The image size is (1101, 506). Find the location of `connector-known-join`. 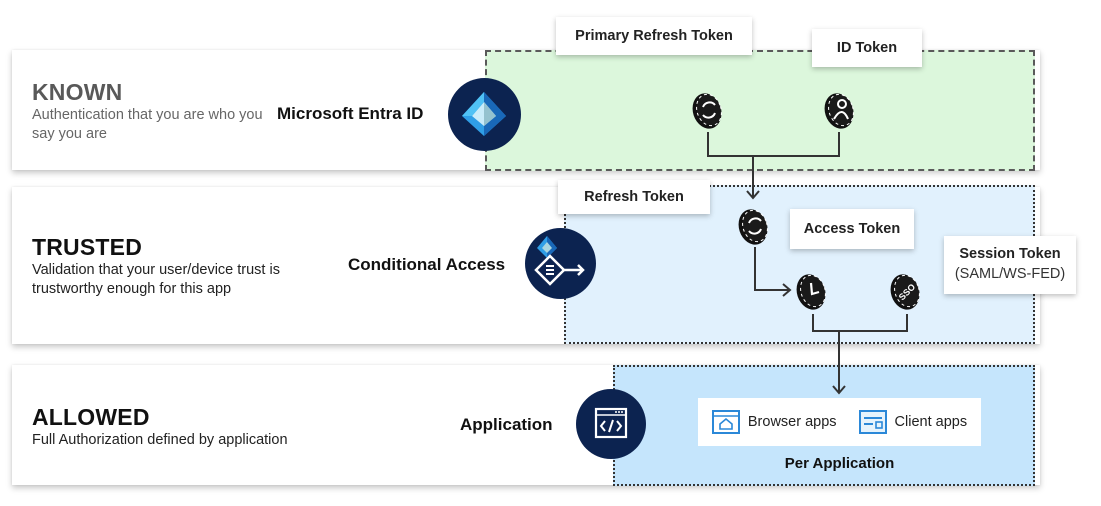

connector-known-join is located at coordinates (773, 156).